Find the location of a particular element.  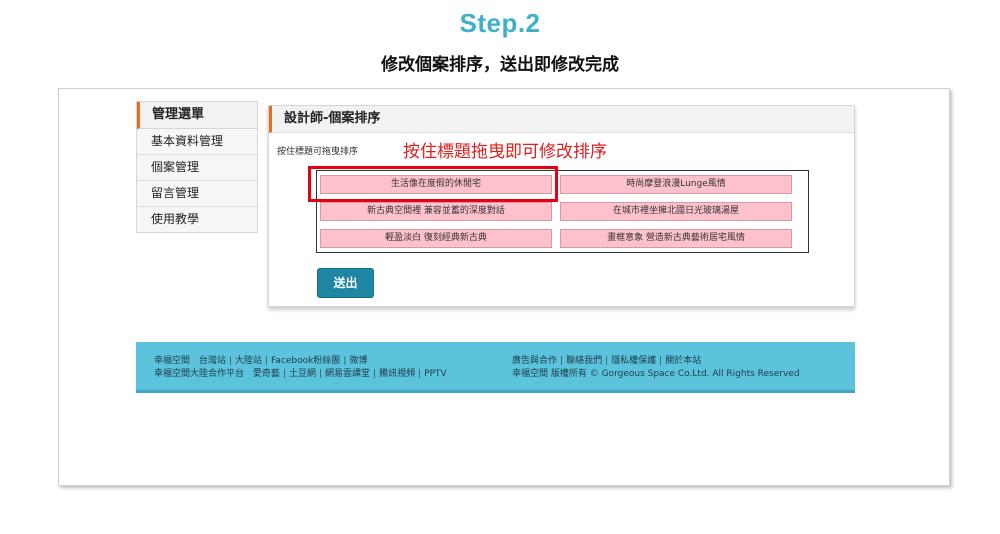

drag-callout: 按住標題拖曳即可修改排序 is located at coordinates (505, 152).